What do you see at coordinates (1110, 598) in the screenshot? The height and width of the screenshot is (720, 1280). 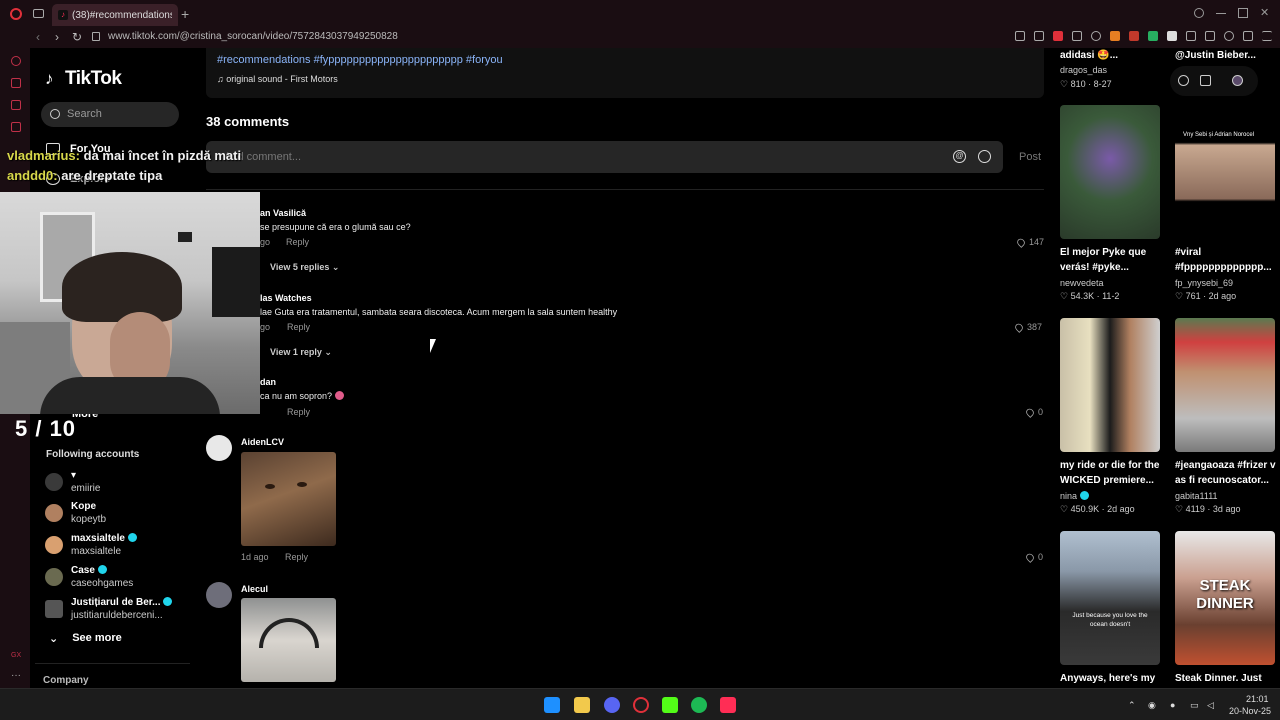 I see `video-thumbnail: Just because you love the ocean doesn't` at bounding box center [1110, 598].